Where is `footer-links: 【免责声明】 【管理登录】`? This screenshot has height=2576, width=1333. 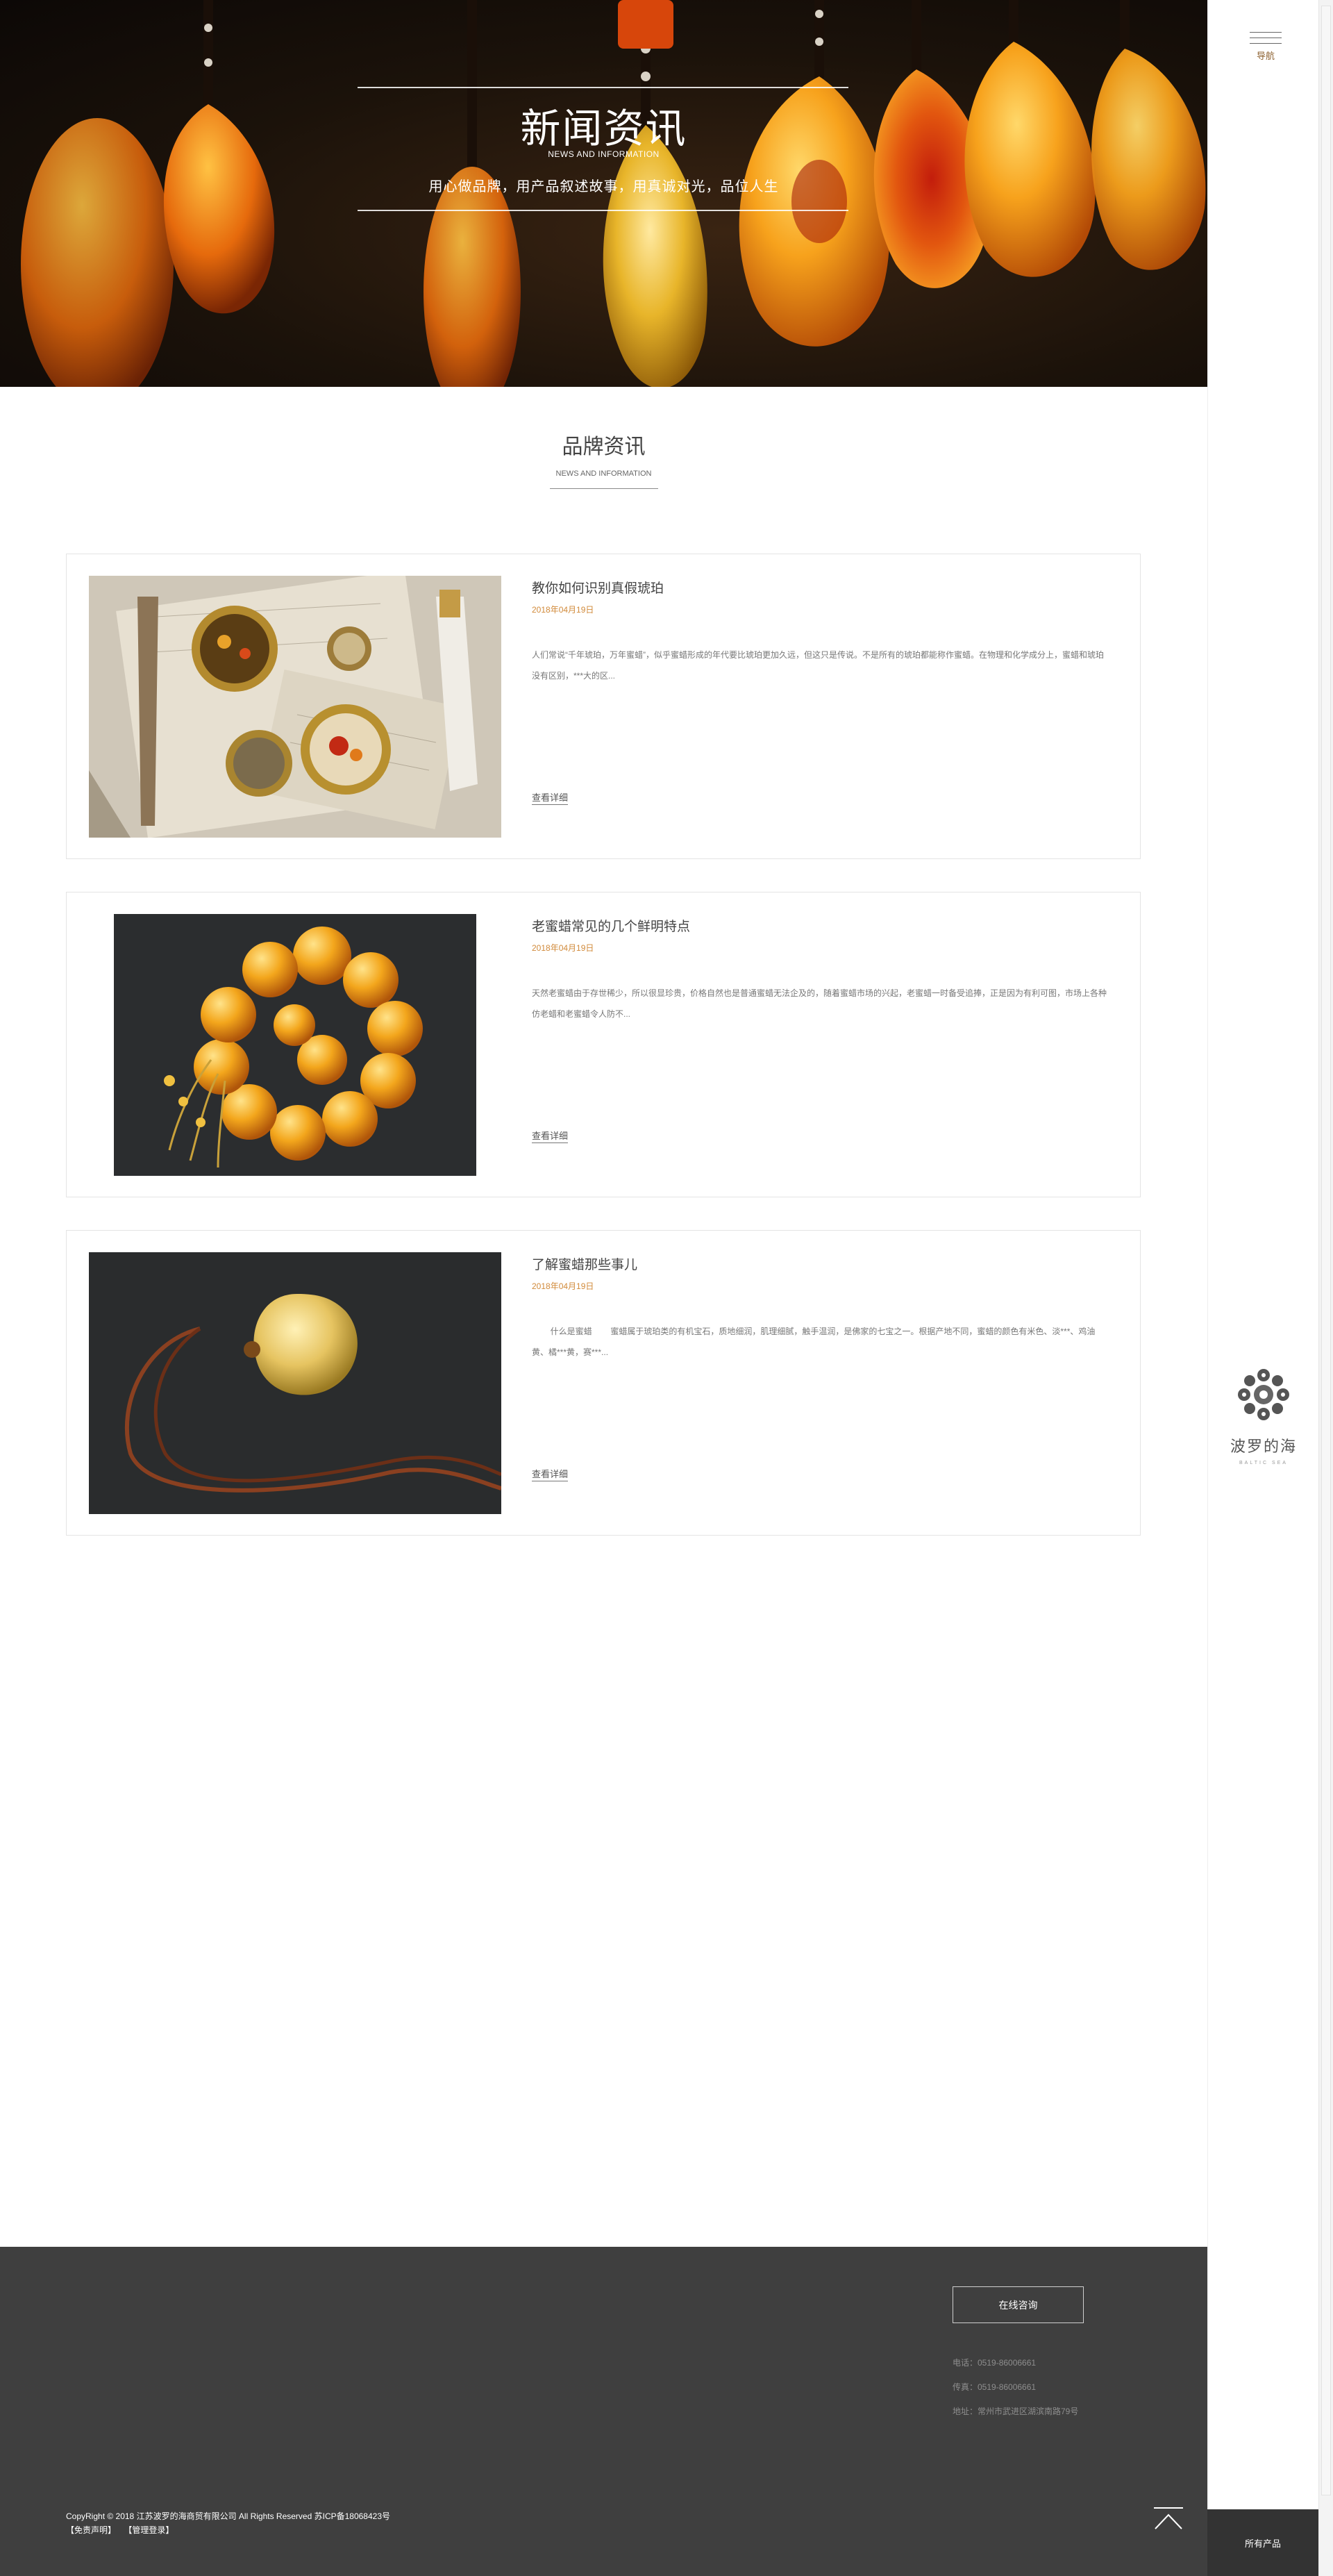 footer-links: 【免责声明】 【管理登录】 is located at coordinates (122, 2530).